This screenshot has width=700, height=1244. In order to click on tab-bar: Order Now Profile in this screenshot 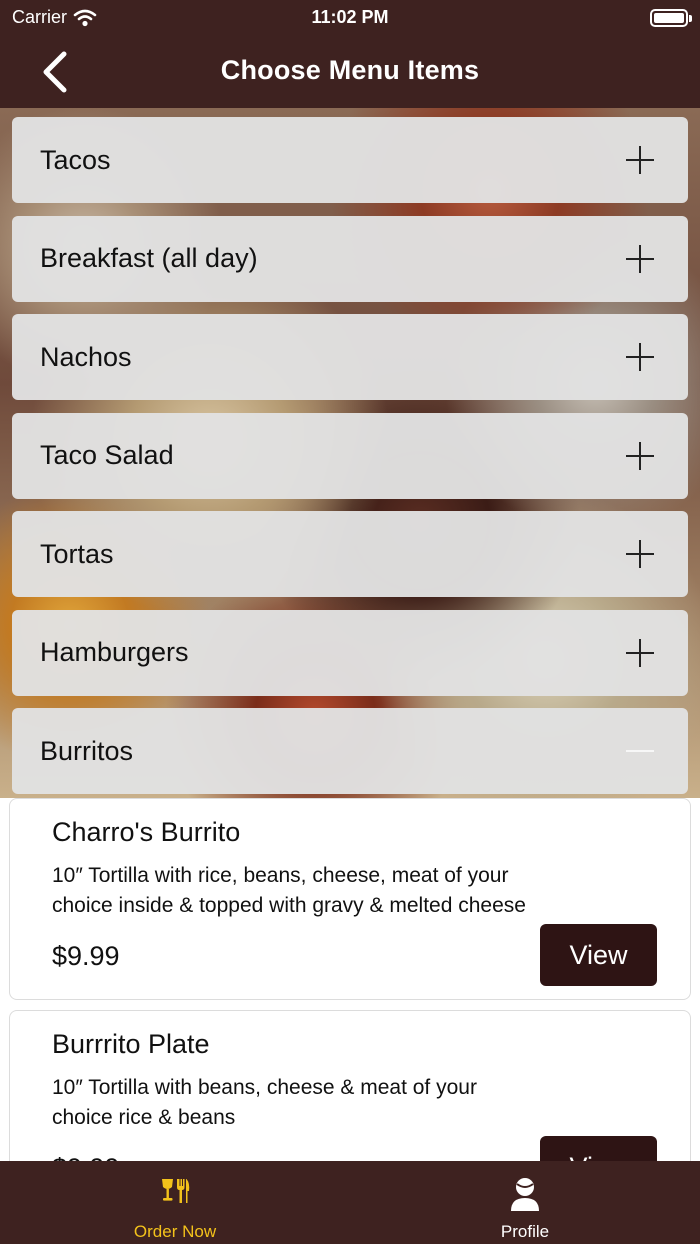, I will do `click(350, 1202)`.